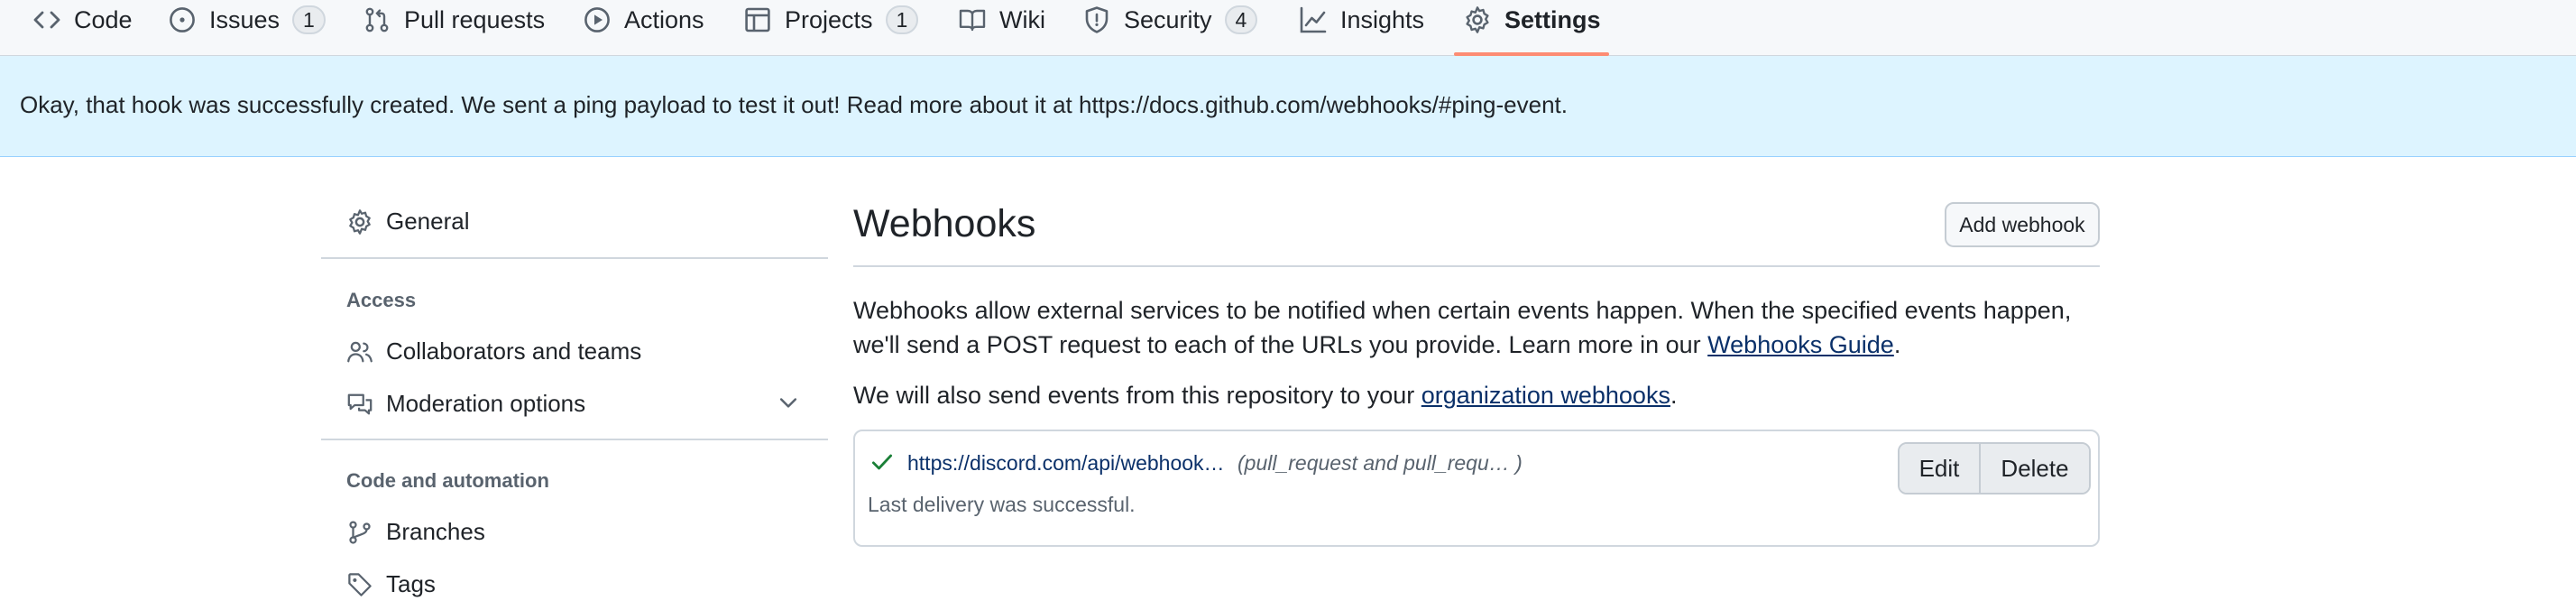 This screenshot has width=2576, height=610. What do you see at coordinates (359, 351) in the screenshot?
I see `people-icon` at bounding box center [359, 351].